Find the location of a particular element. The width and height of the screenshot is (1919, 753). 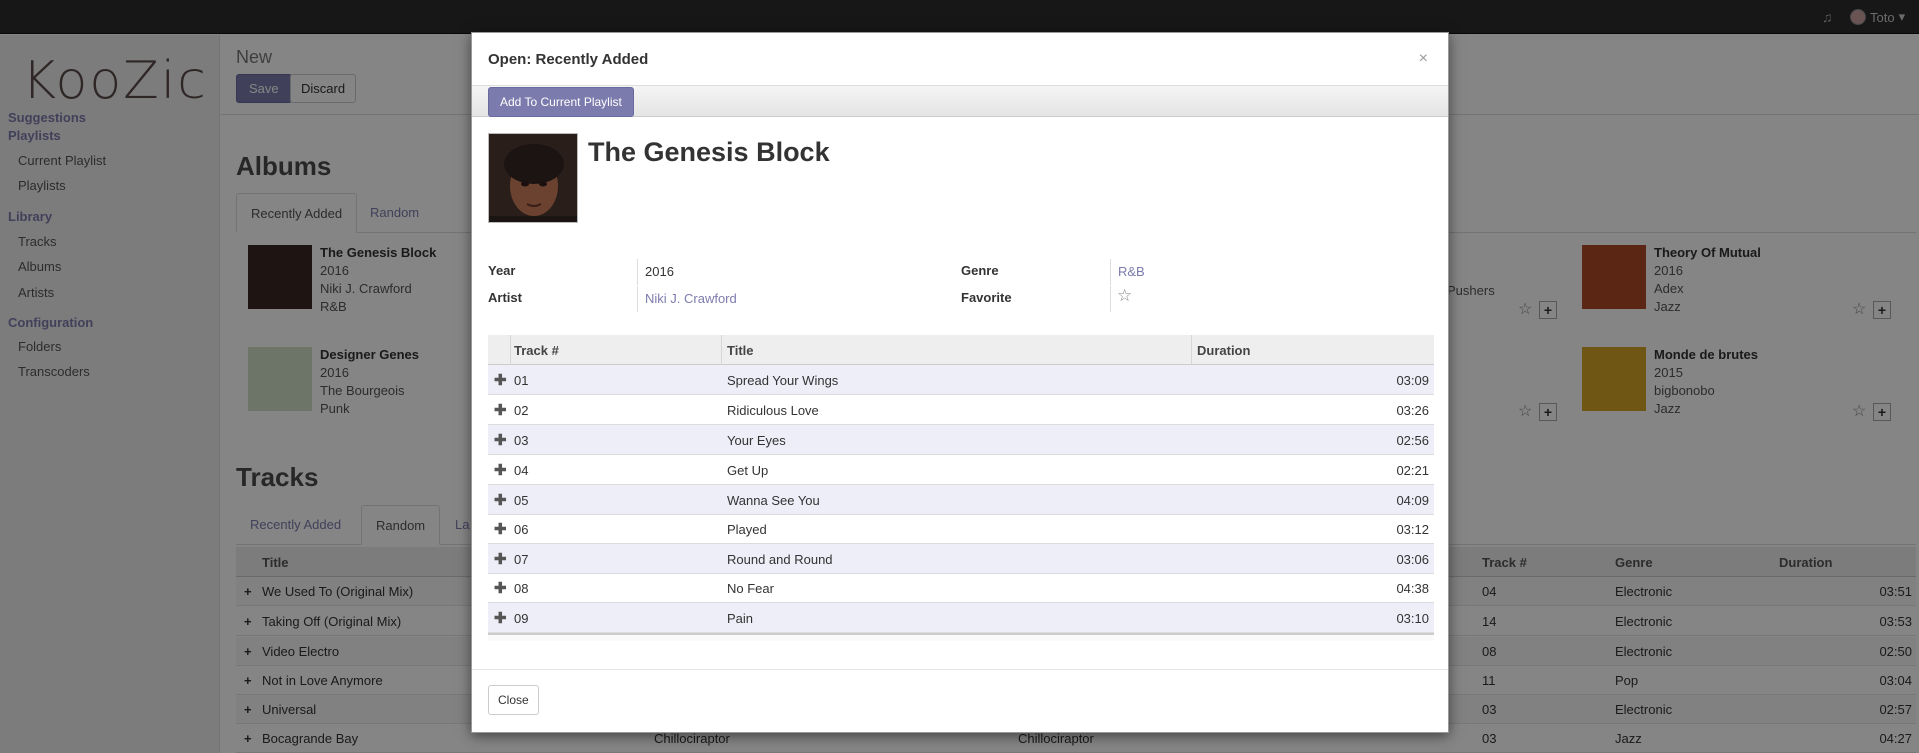

dialog-title: Open: Recently Added is located at coordinates (568, 59).